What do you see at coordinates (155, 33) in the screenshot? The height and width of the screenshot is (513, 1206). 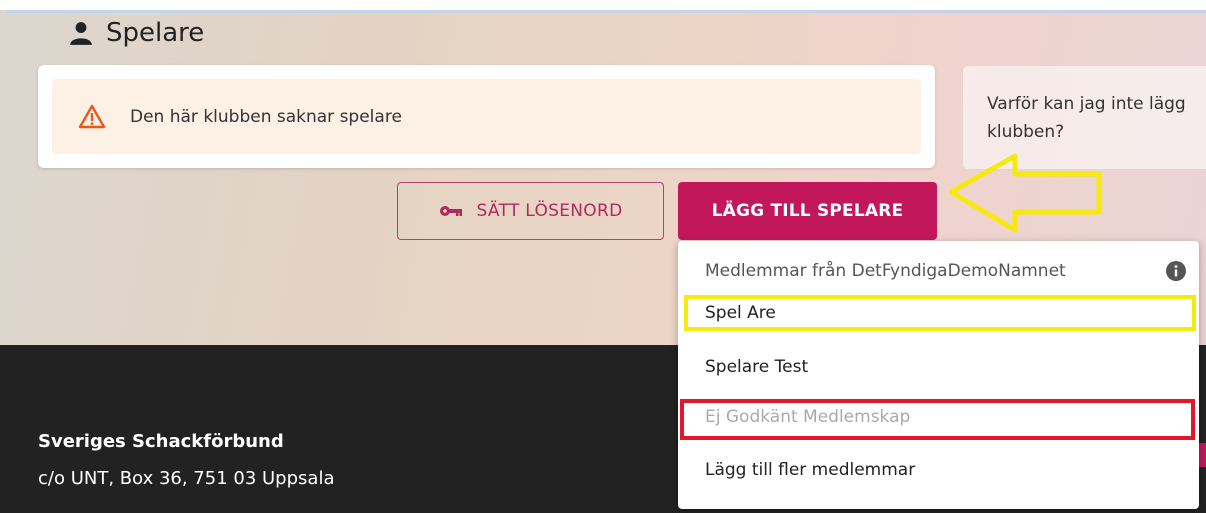 I see `section-title: Spelare` at bounding box center [155, 33].